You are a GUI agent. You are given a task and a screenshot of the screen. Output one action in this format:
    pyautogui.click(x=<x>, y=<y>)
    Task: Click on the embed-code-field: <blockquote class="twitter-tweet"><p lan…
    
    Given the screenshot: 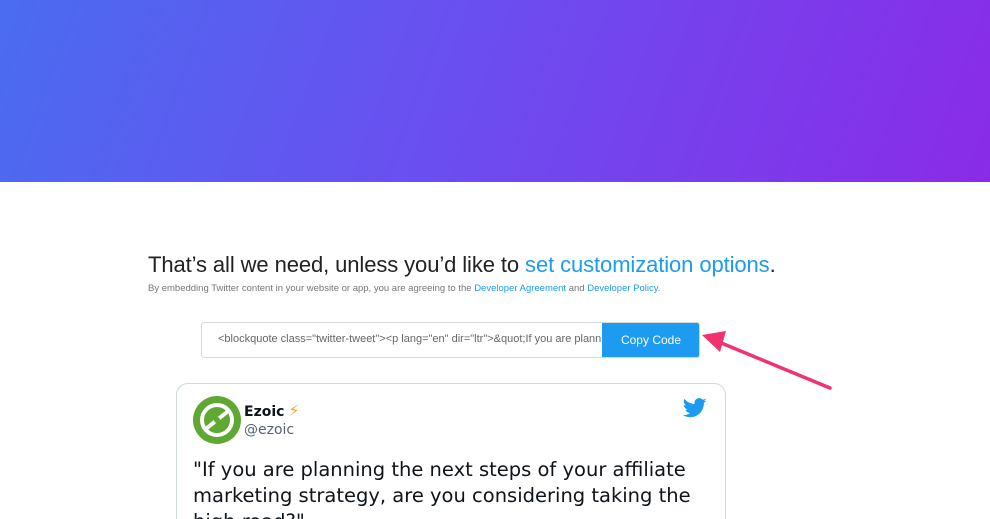 What is the action you would take?
    pyautogui.click(x=450, y=340)
    